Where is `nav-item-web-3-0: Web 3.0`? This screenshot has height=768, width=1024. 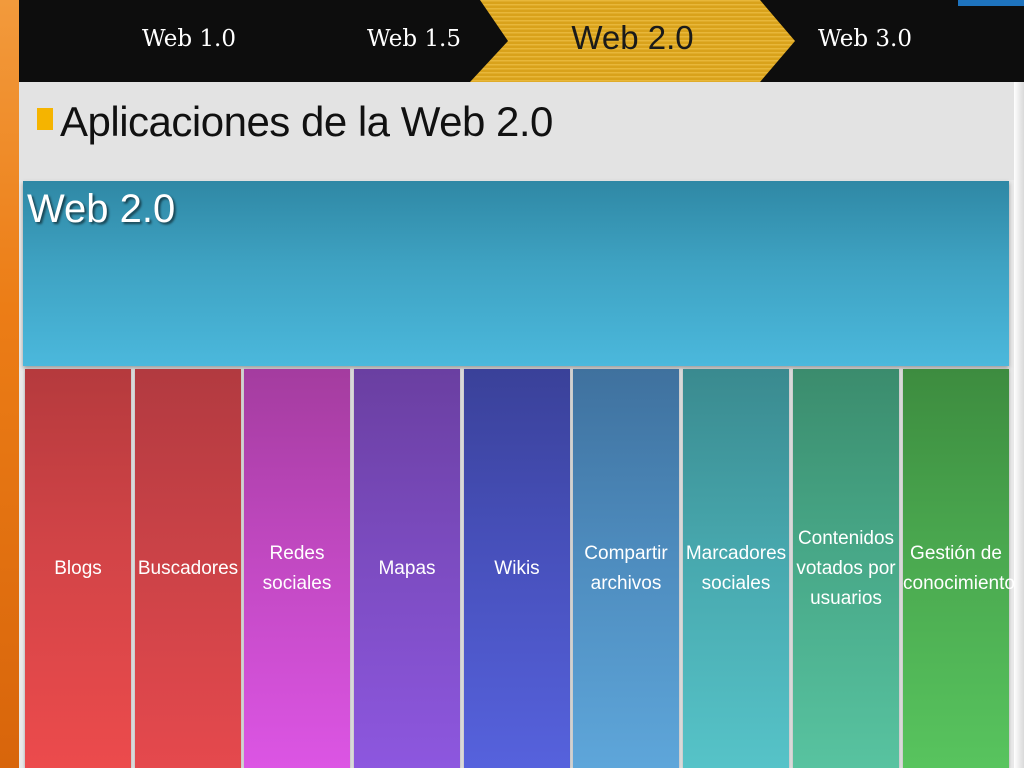 nav-item-web-3-0: Web 3.0 is located at coordinates (865, 41).